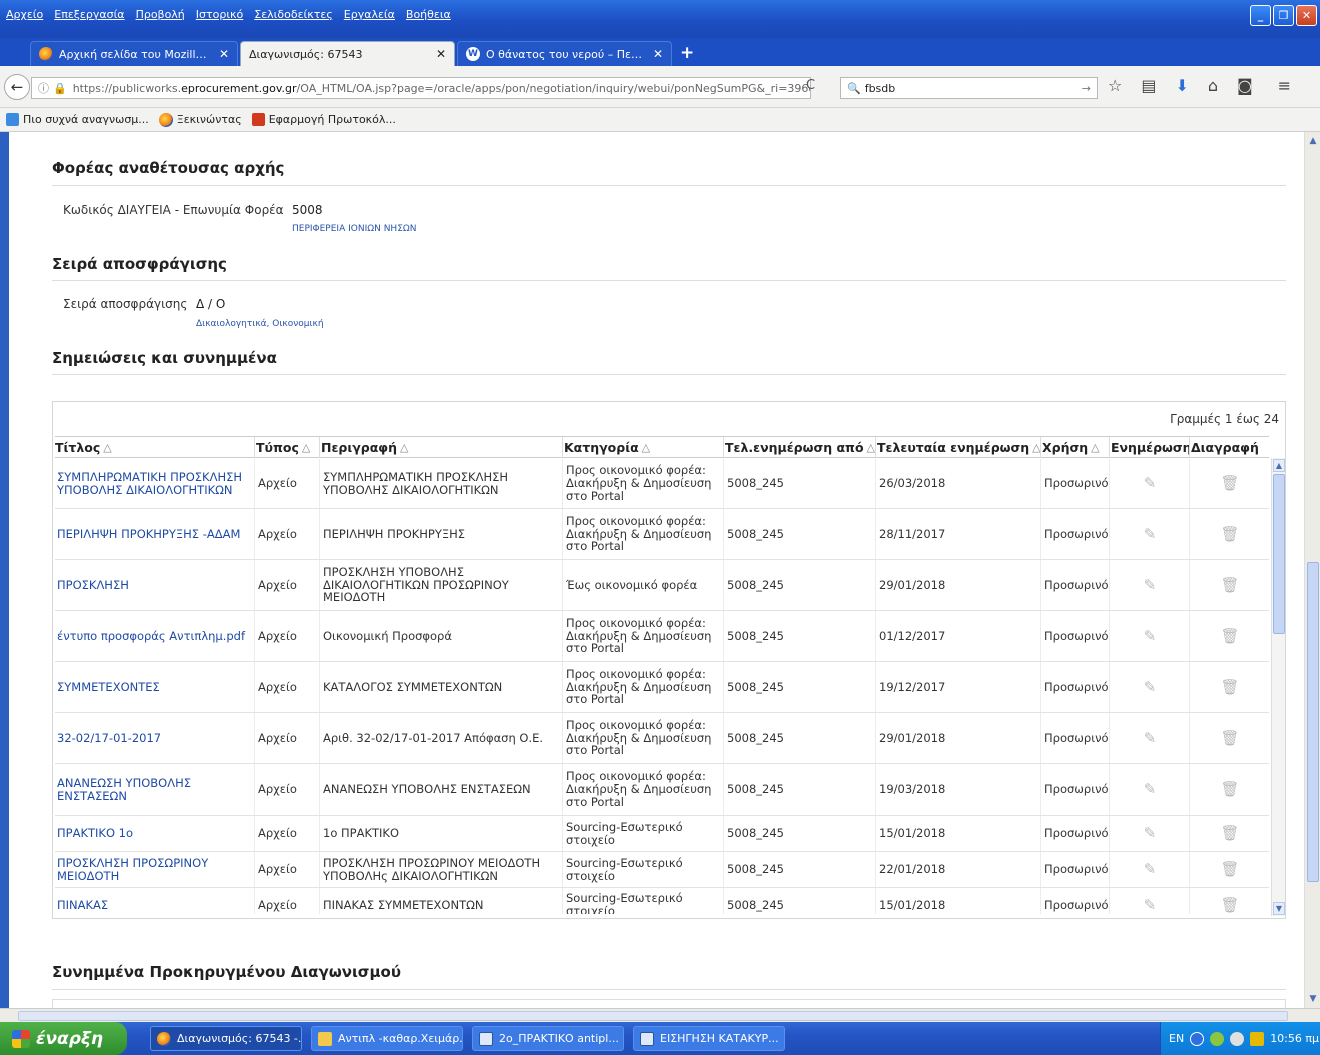  Describe the element at coordinates (428, 14) in the screenshot. I see `menu-help: Βοήθεια` at that location.